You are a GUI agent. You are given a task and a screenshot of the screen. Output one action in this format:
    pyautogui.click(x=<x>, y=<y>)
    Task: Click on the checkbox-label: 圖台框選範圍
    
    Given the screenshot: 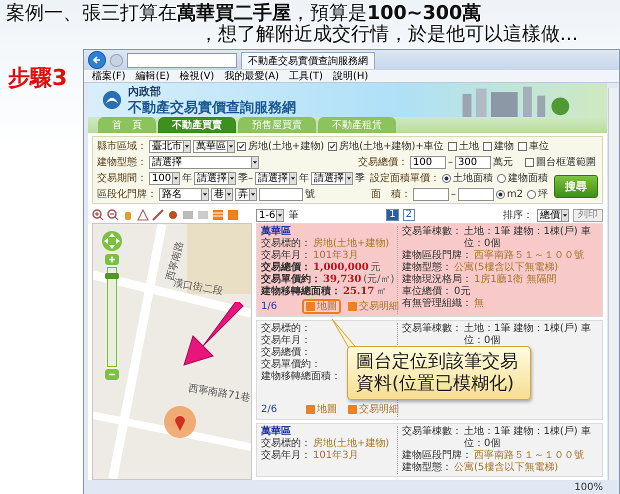 What is the action you would take?
    pyautogui.click(x=566, y=162)
    